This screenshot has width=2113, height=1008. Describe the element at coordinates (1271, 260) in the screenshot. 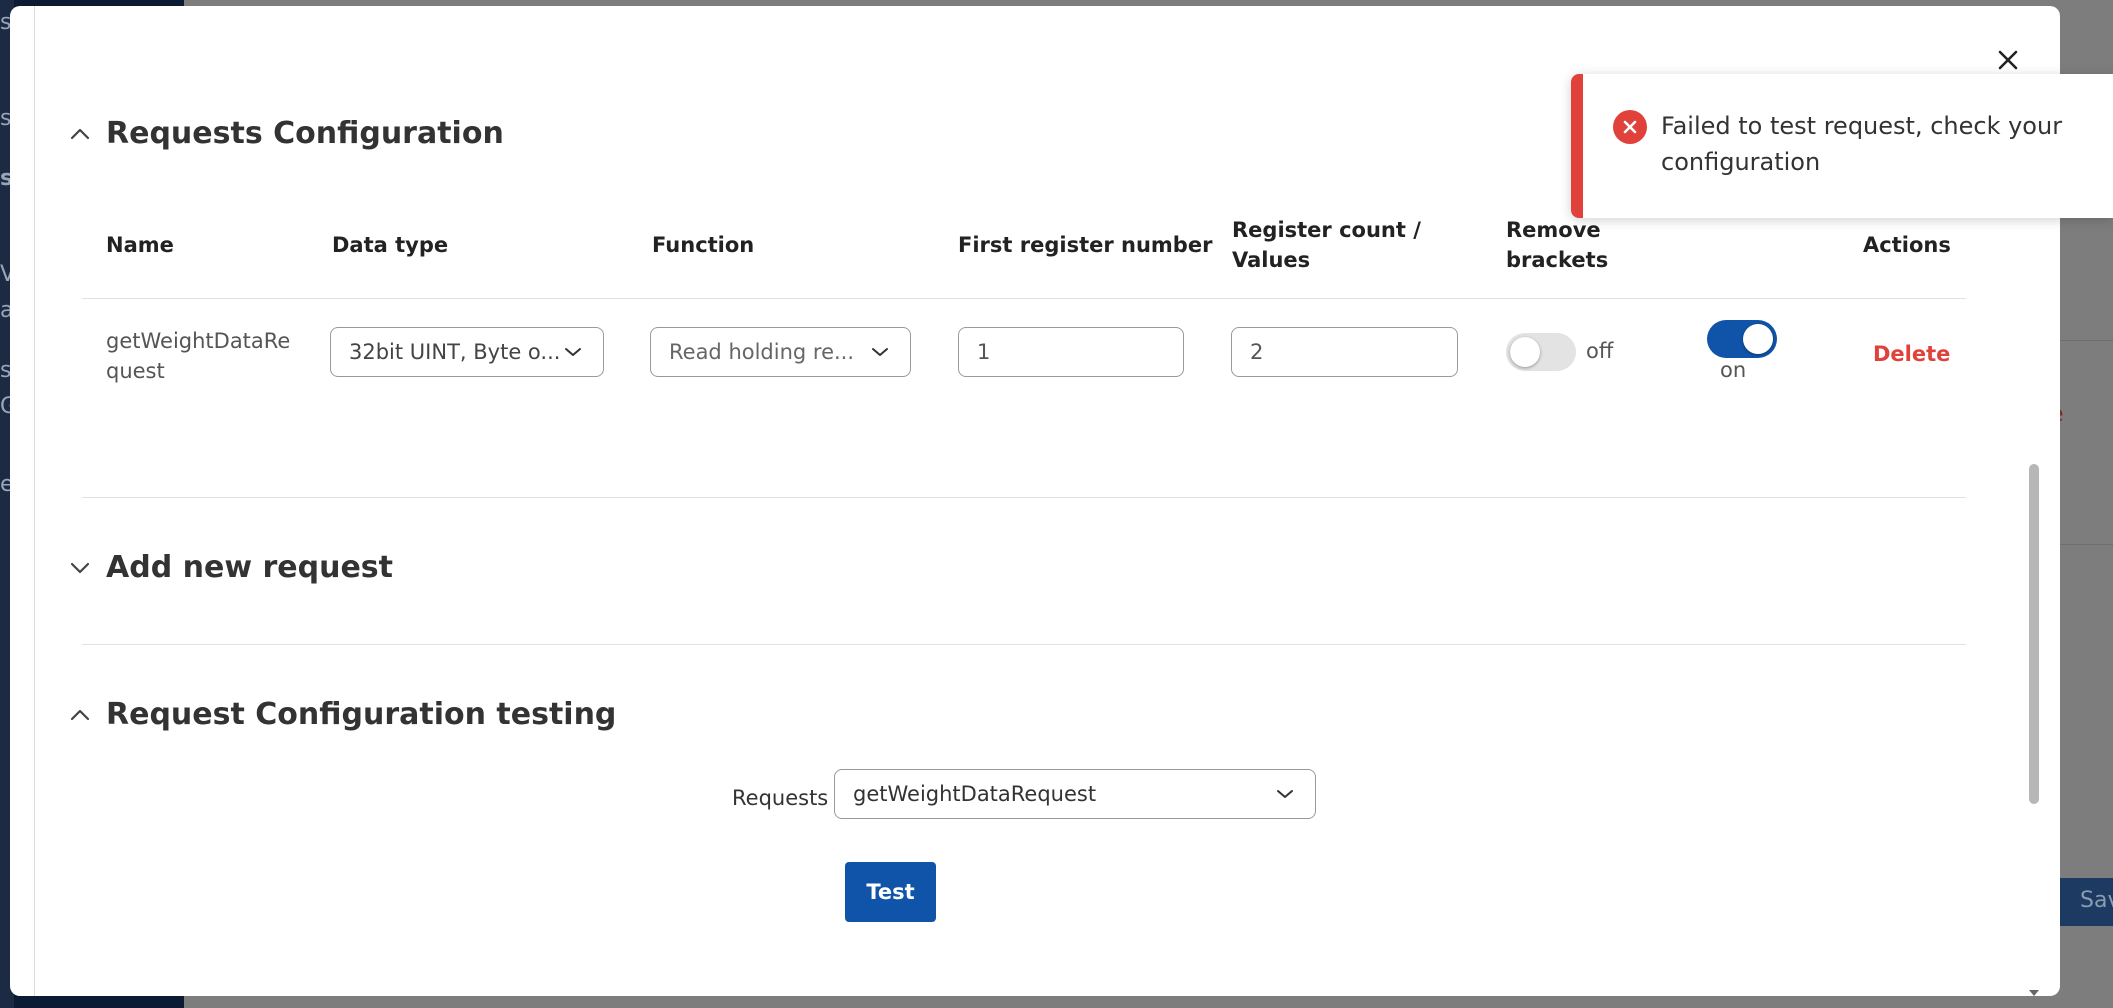

I see `column-header-line: Values` at that location.